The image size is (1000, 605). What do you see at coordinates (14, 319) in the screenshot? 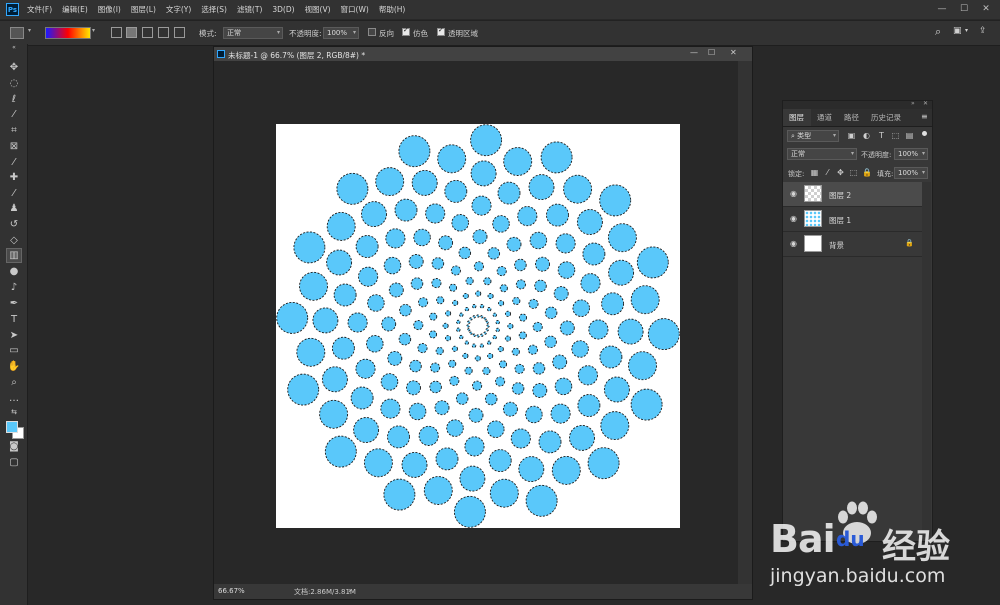
I see `type-tool-icon: T` at bounding box center [14, 319].